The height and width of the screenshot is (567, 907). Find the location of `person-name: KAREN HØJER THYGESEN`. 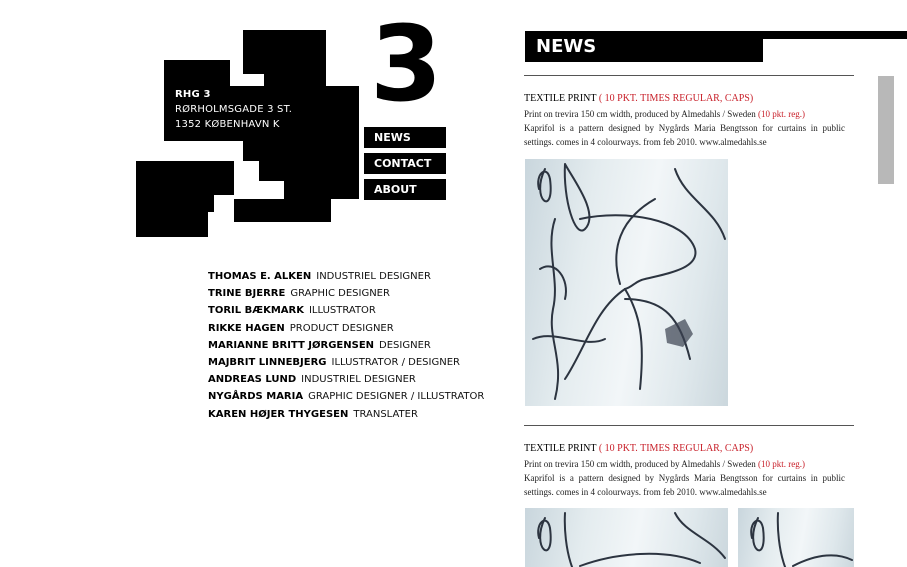

person-name: KAREN HØJER THYGESEN is located at coordinates (278, 414).